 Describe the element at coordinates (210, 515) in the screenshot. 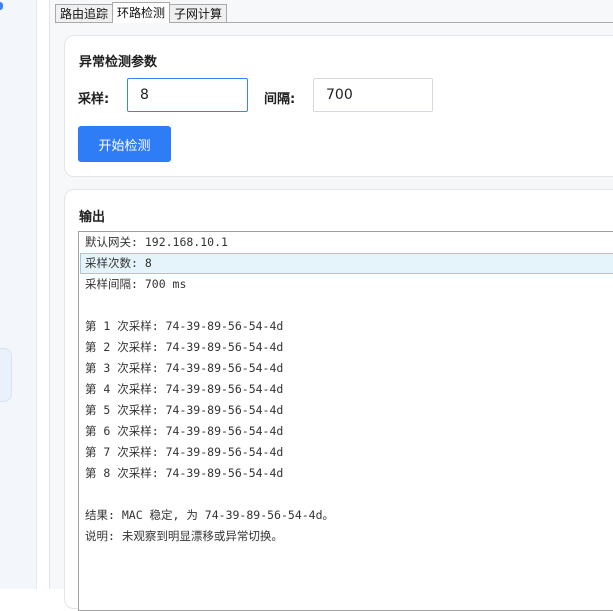

I see `output-line: 结果: MAC 稳定, 为 74-39-89-56-54-4d。` at that location.